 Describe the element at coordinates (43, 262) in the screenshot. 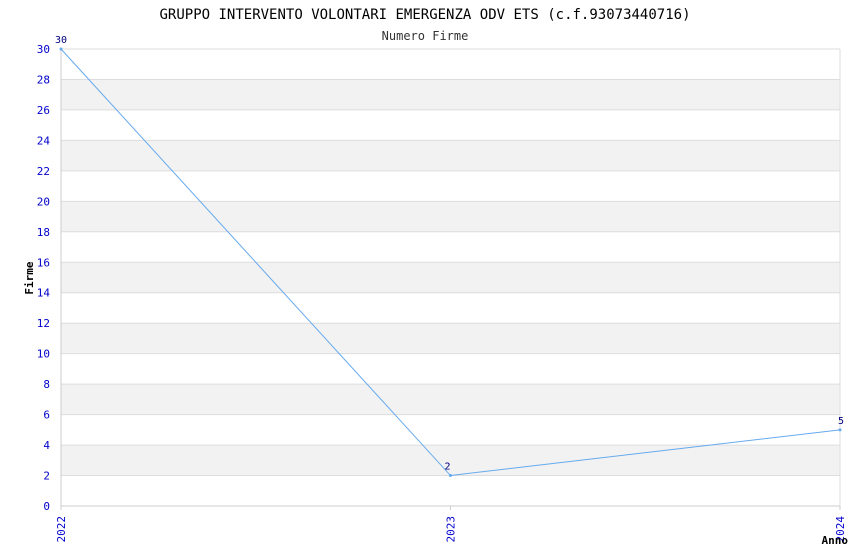

I see `y-tick-label: 16` at that location.